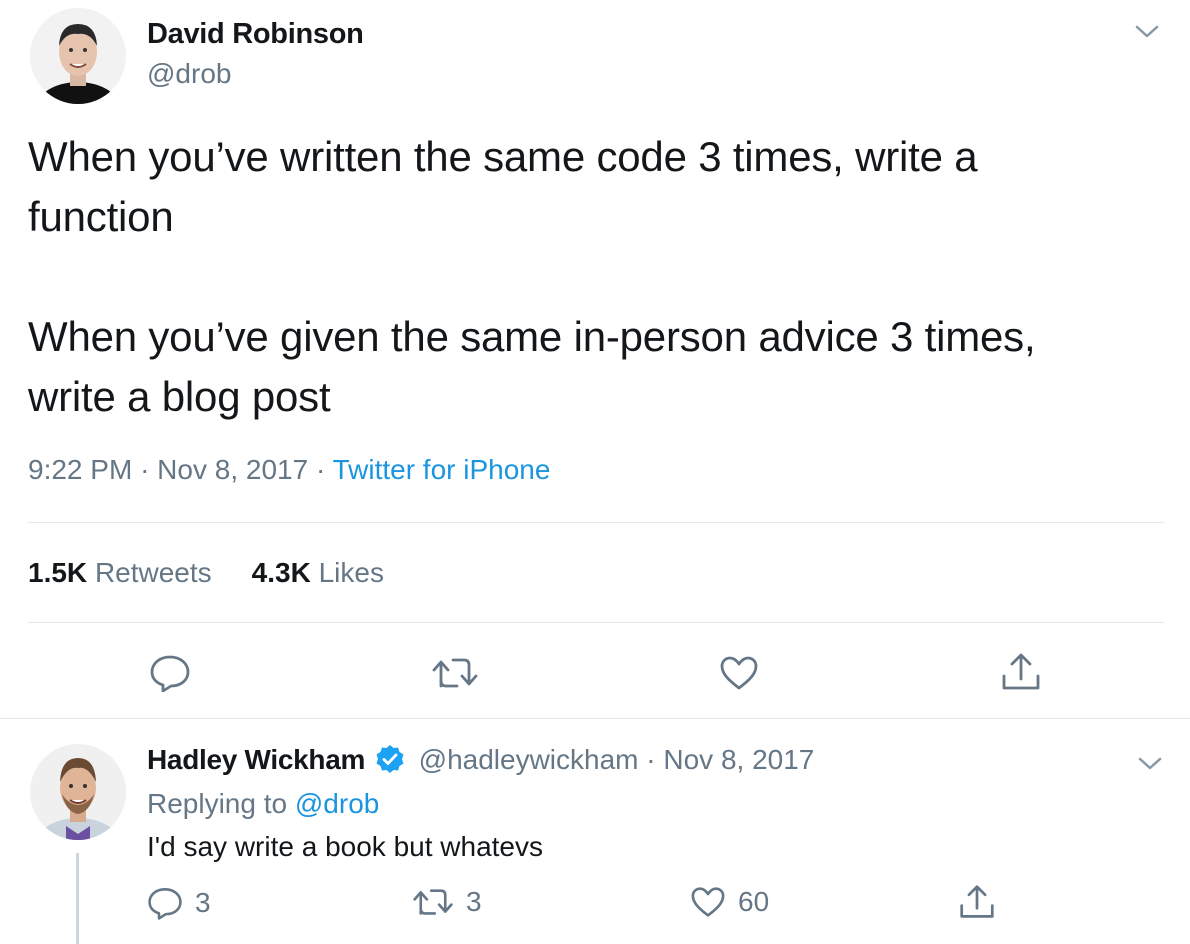 This screenshot has width=1190, height=944. I want to click on reply-retweet-button: 3, so click(447, 902).